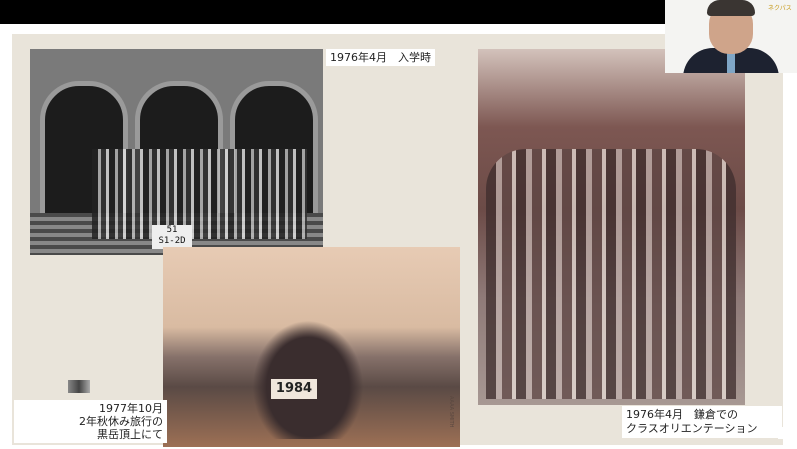 This screenshot has width=797, height=449. Describe the element at coordinates (308, 374) in the screenshot. I see `hikers-group` at that location.